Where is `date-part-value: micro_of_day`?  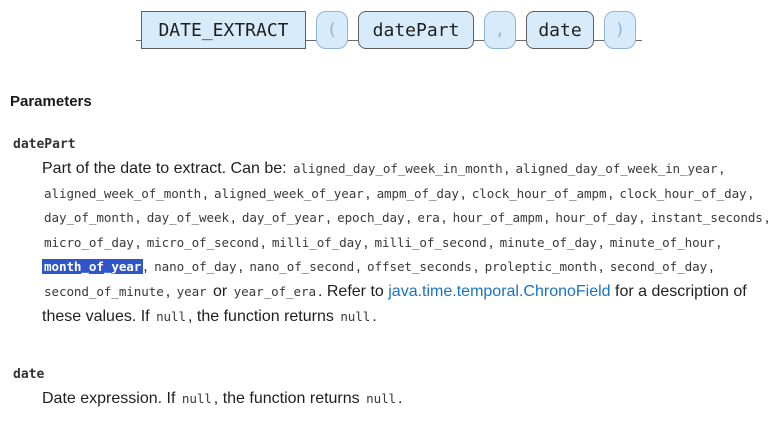
date-part-value: micro_of_day is located at coordinates (89, 242).